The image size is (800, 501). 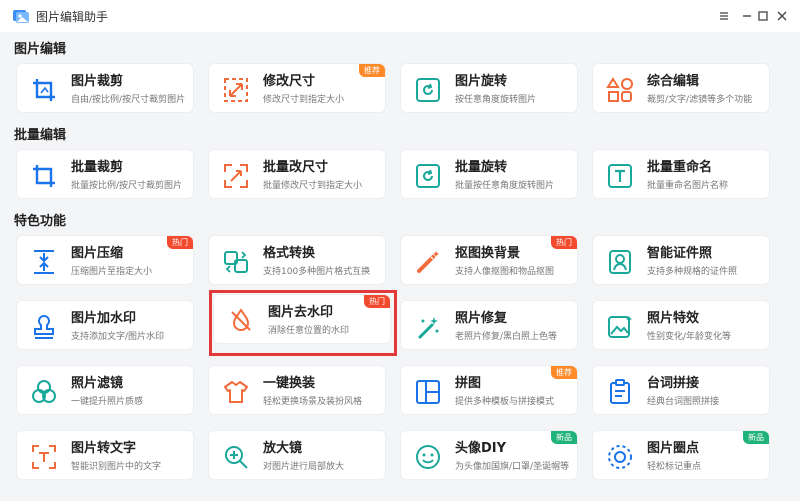 What do you see at coordinates (428, 392) in the screenshot?
I see `collage-icon` at bounding box center [428, 392].